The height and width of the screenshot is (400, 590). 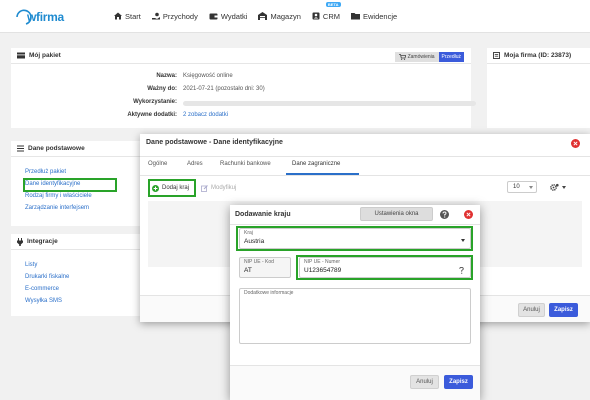 I want to click on basic-data-header: Dane podstawowe, so click(x=75, y=149).